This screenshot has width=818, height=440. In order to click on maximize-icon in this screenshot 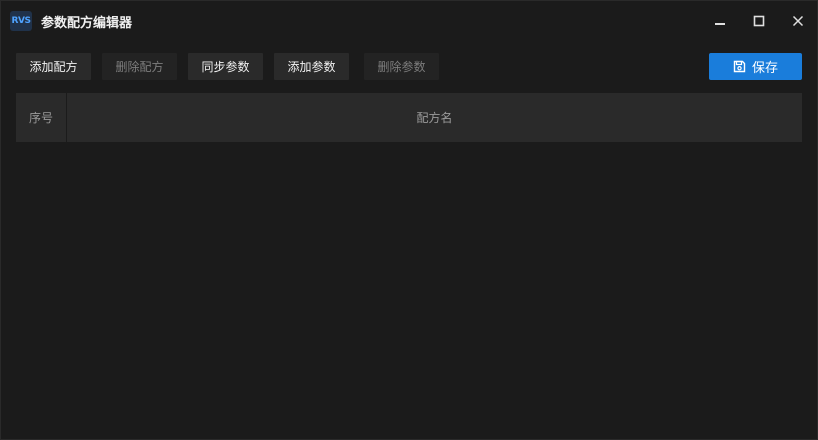, I will do `click(759, 21)`.